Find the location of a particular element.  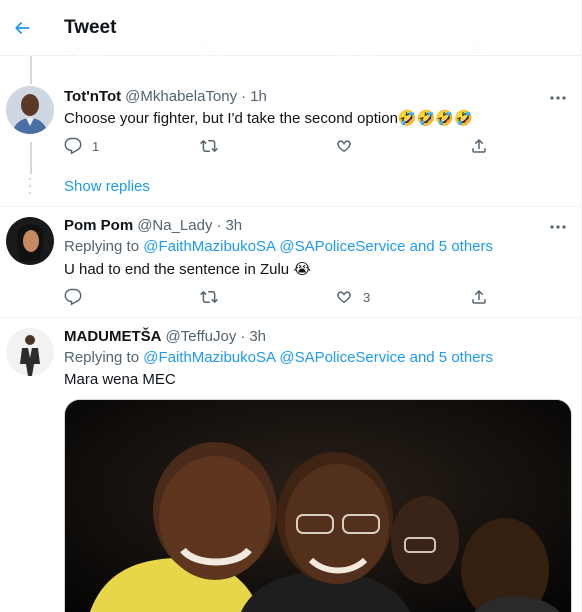

show-replies-link: Show replies is located at coordinates (107, 186).